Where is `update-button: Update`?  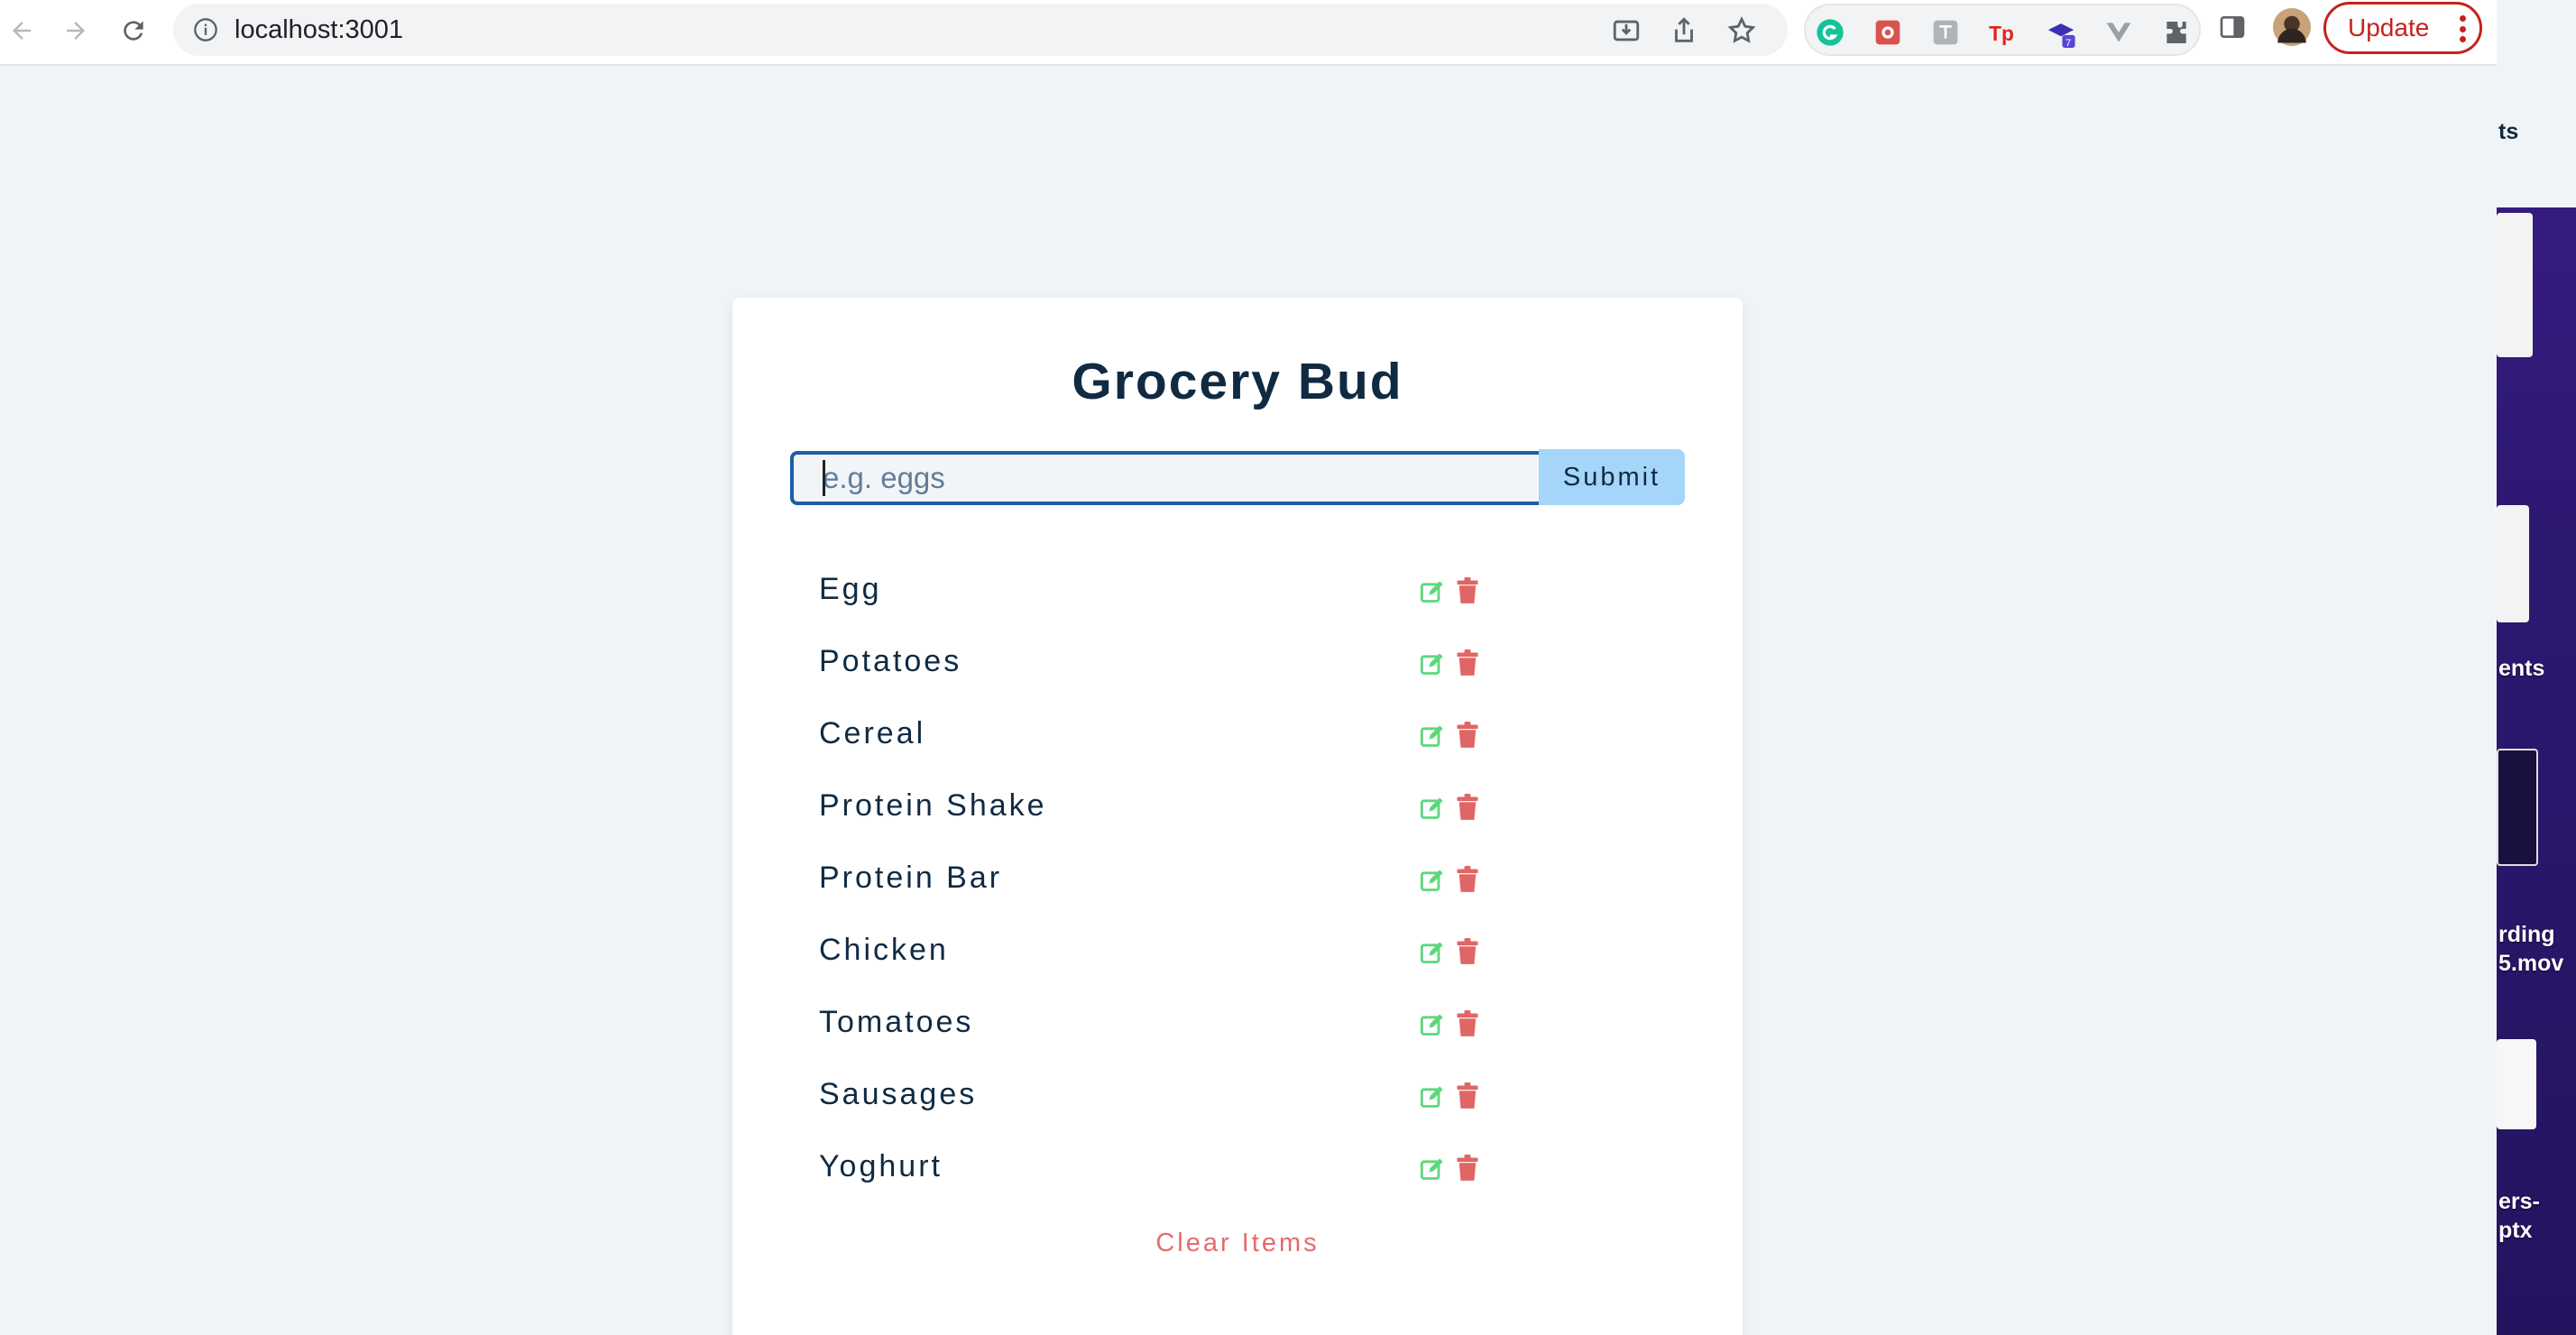
update-button: Update is located at coordinates (2402, 28).